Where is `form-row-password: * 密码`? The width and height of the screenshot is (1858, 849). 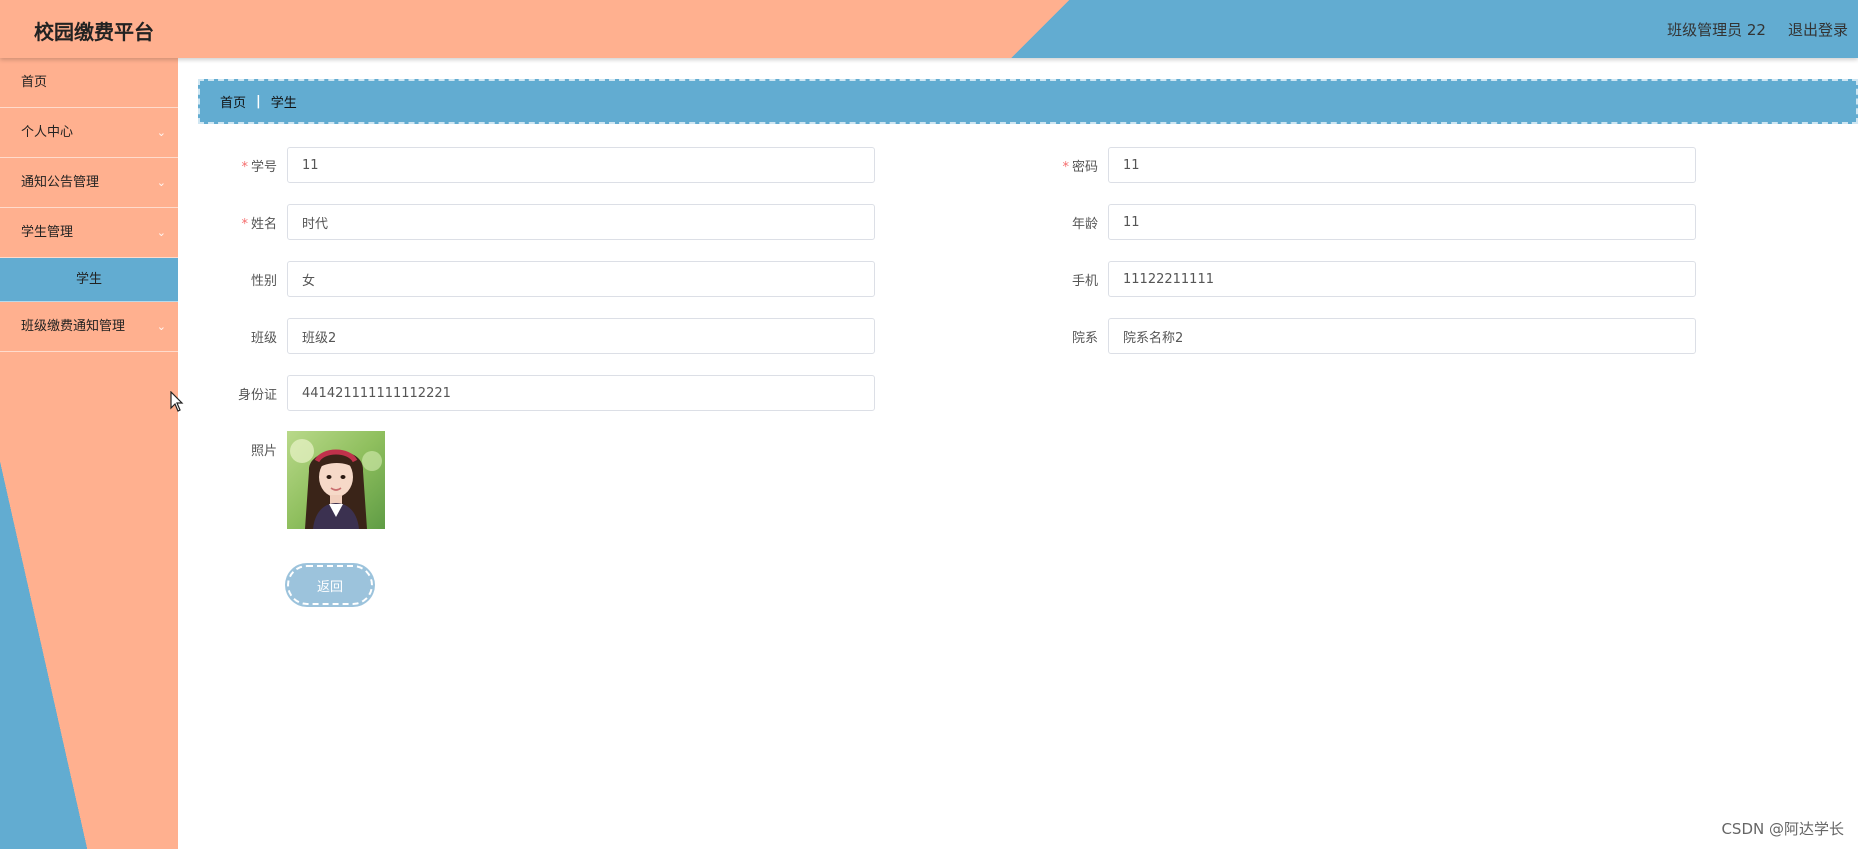 form-row-password: * 密码 is located at coordinates (1362, 165).